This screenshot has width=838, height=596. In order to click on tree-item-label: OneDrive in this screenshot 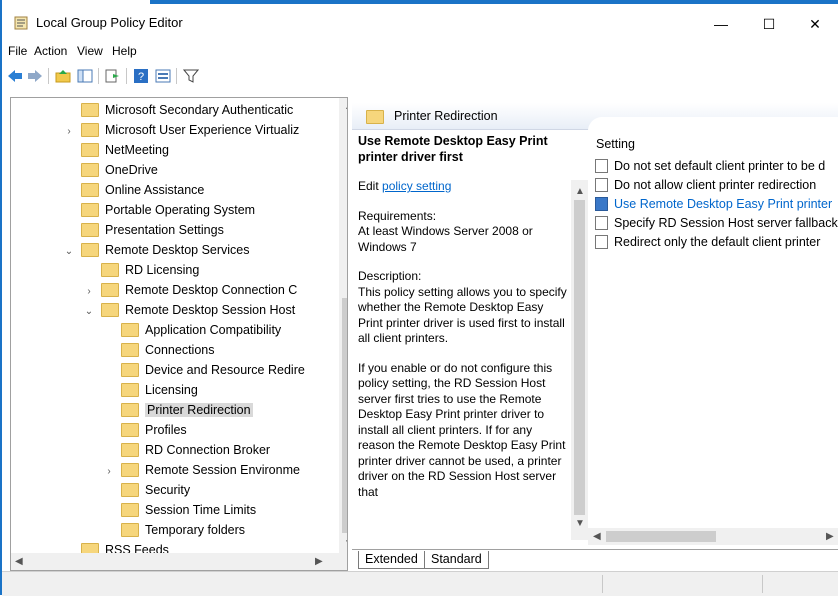, I will do `click(131, 170)`.